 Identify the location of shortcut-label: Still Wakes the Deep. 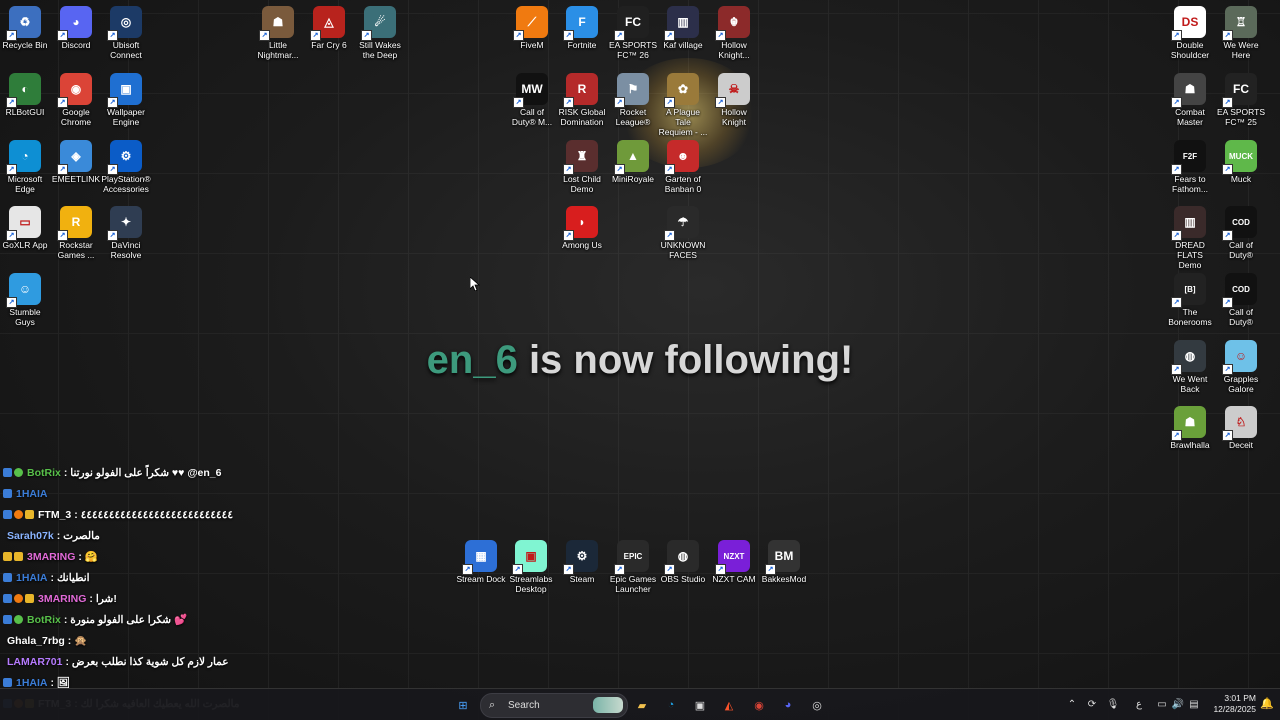
(380, 50).